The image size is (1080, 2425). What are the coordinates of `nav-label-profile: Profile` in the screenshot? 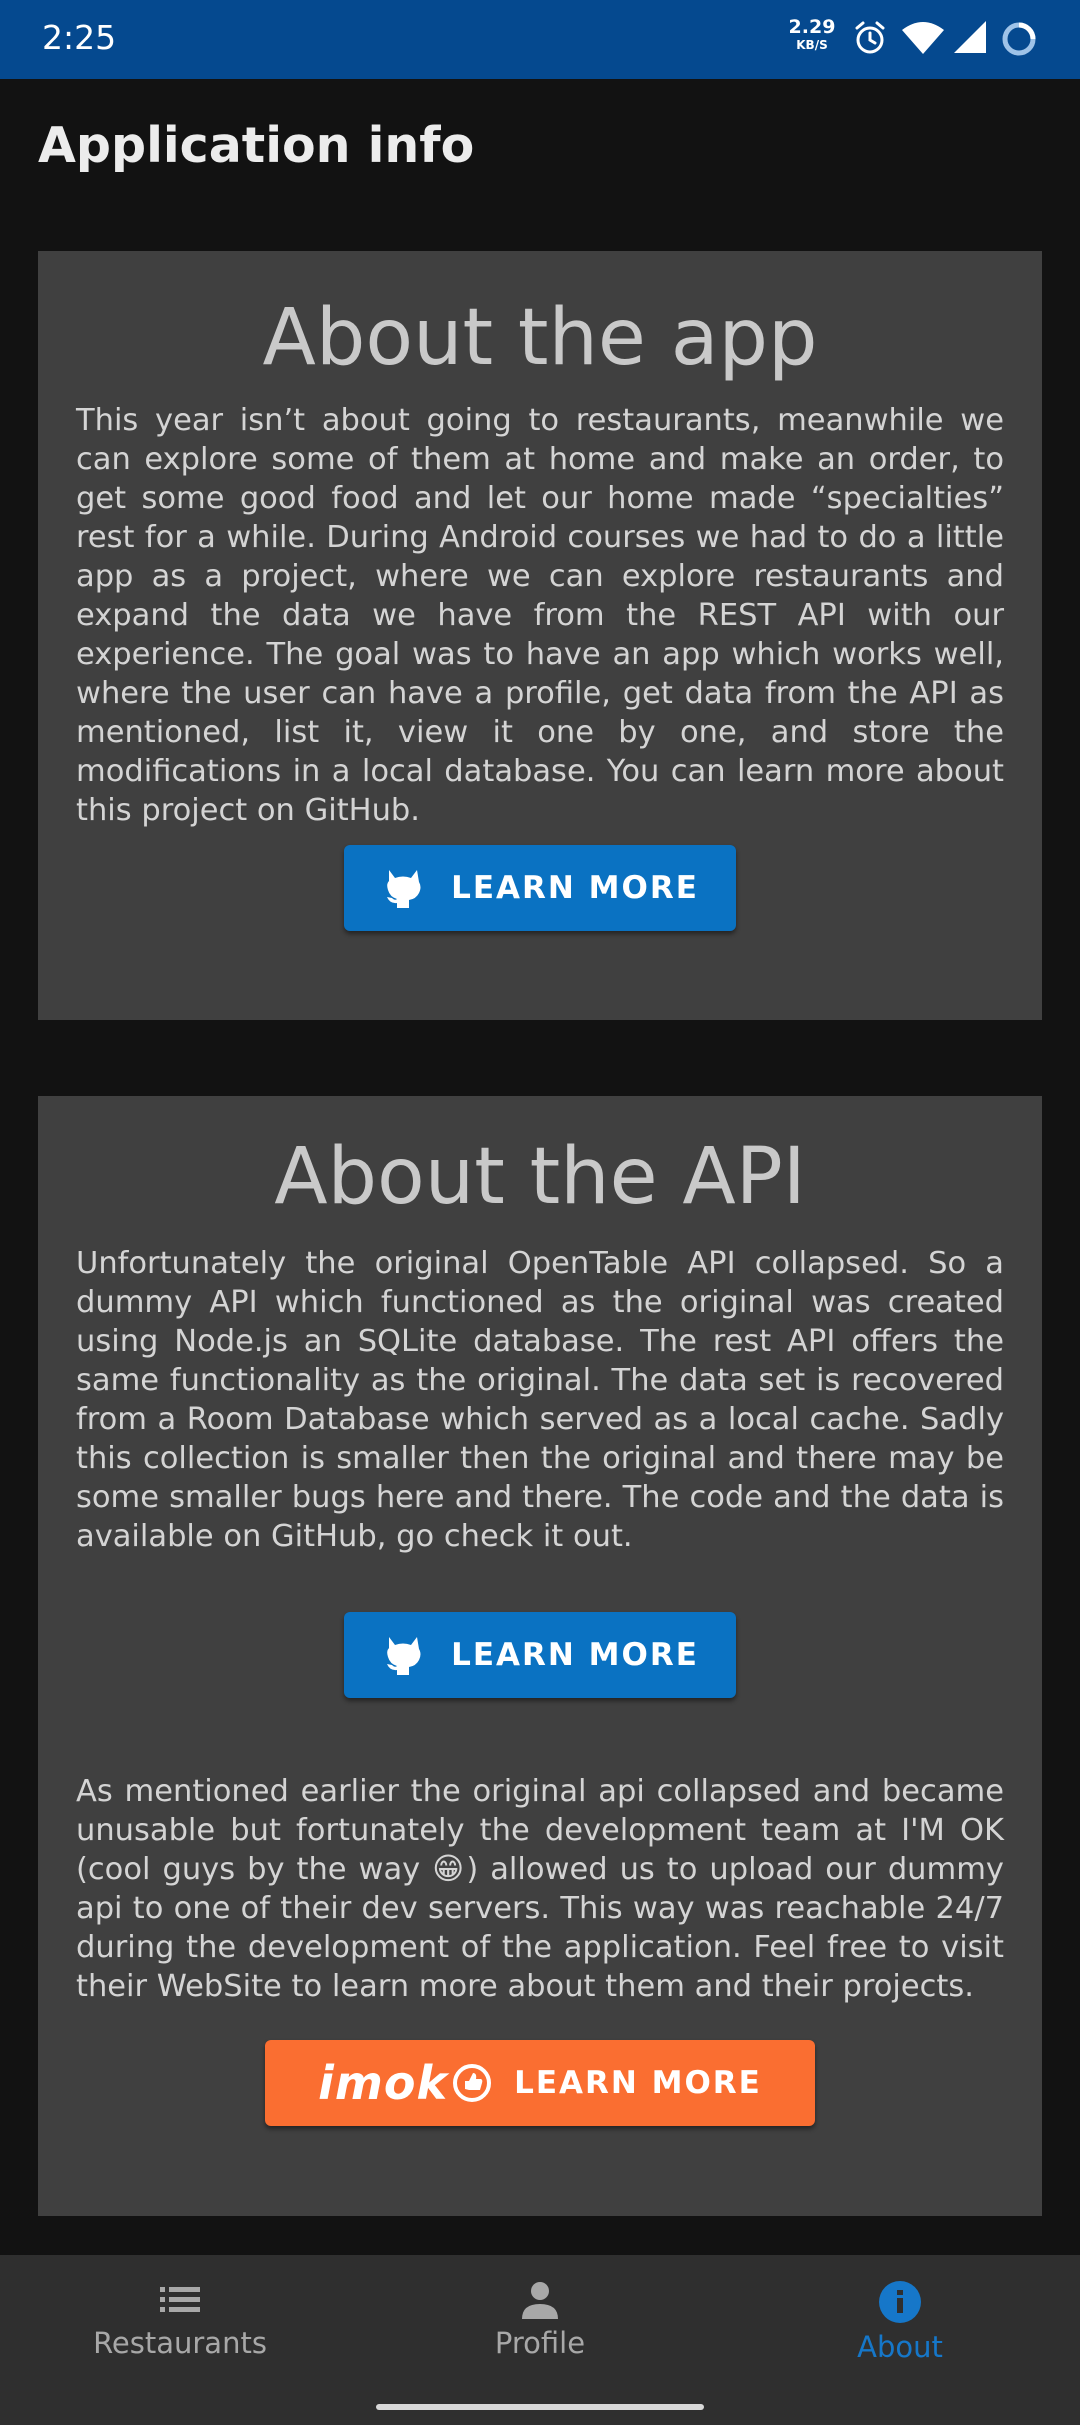 It's located at (540, 2343).